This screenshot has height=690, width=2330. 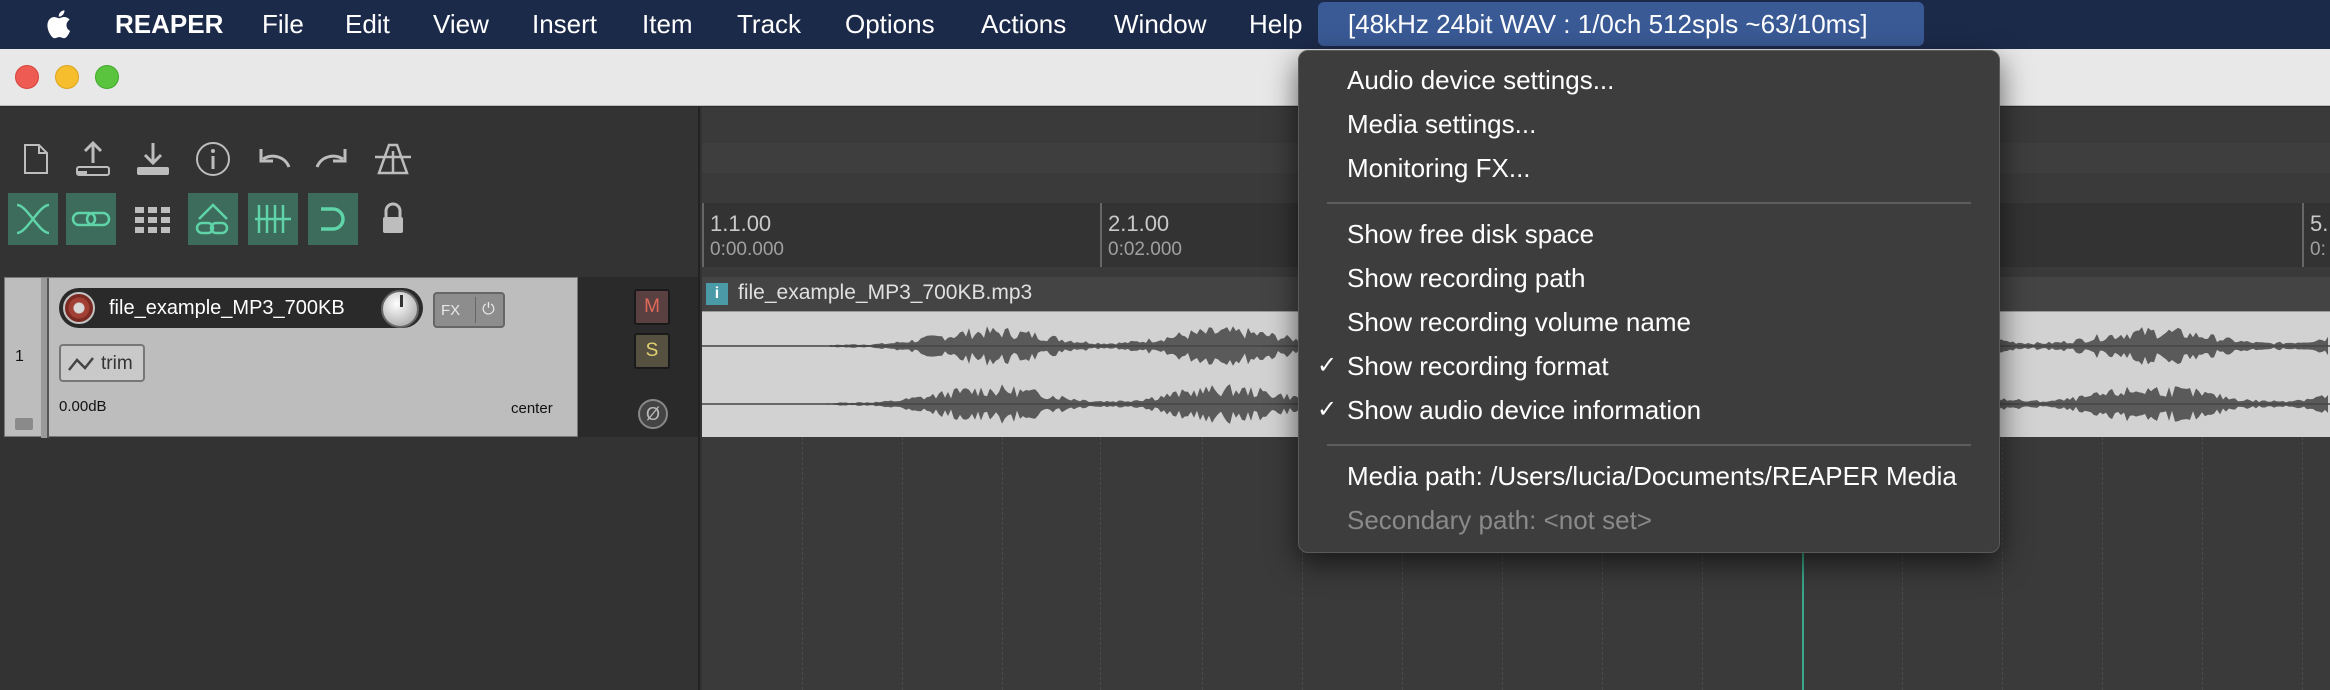 I want to click on menu-secondary-path: Secondary path: <not set>, so click(x=1499, y=520).